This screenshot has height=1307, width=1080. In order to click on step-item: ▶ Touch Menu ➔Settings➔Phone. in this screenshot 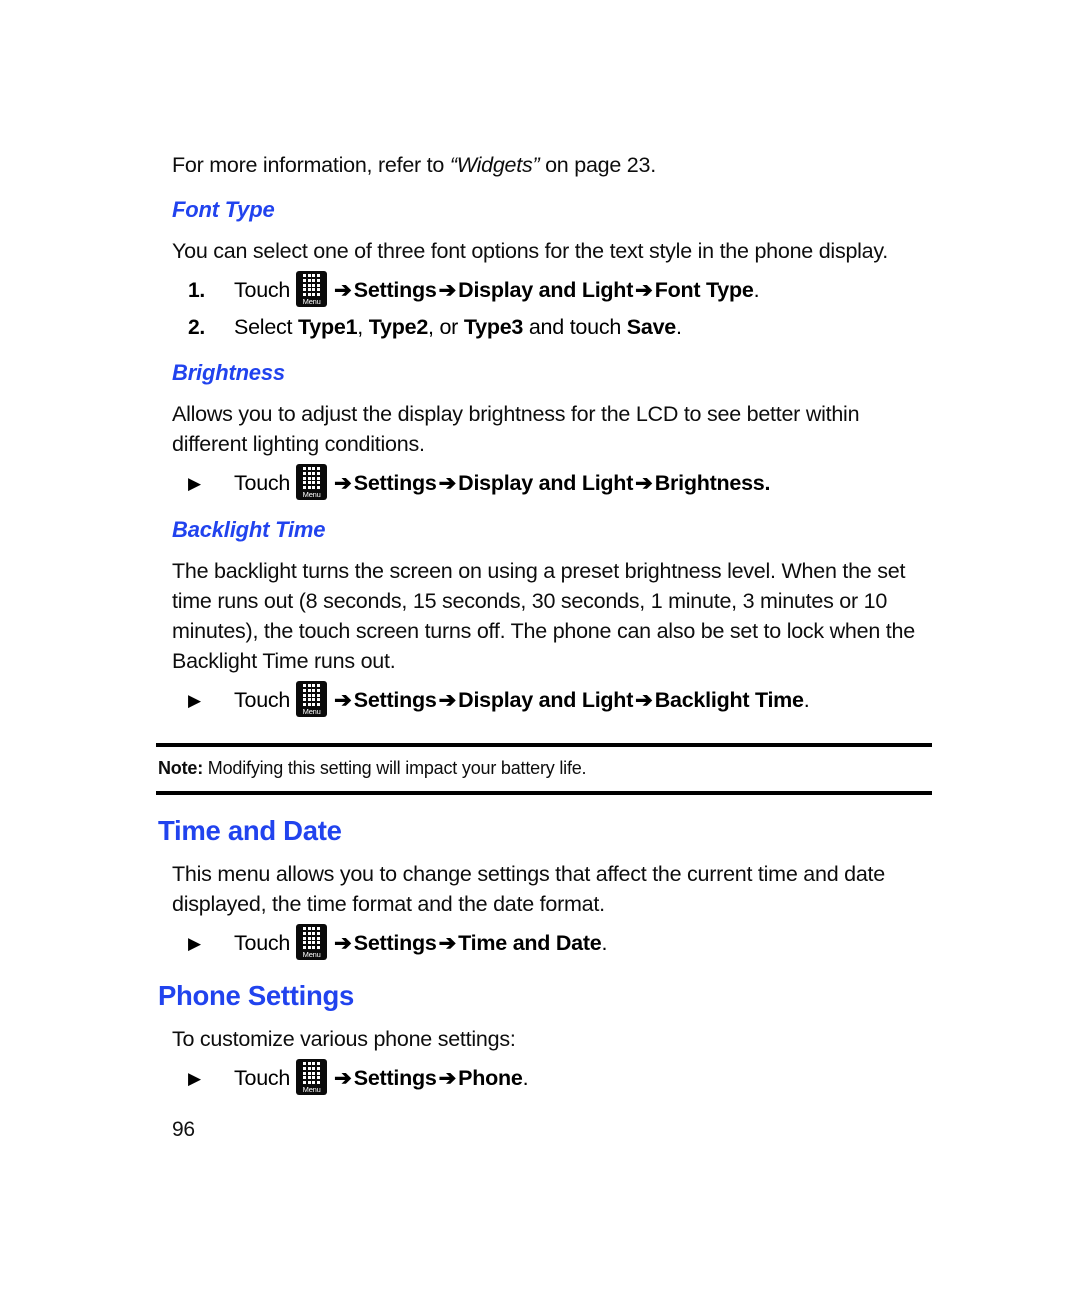, I will do `click(552, 1077)`.